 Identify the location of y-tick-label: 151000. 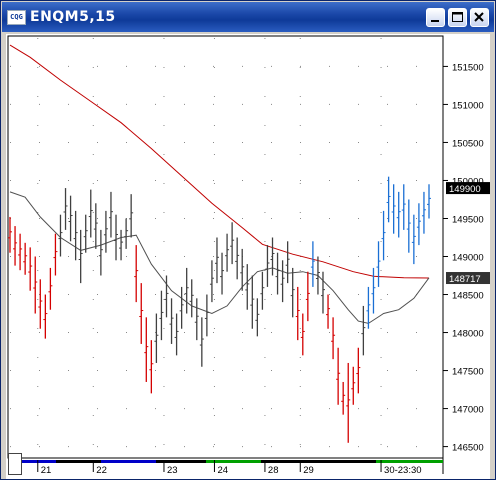
(468, 105).